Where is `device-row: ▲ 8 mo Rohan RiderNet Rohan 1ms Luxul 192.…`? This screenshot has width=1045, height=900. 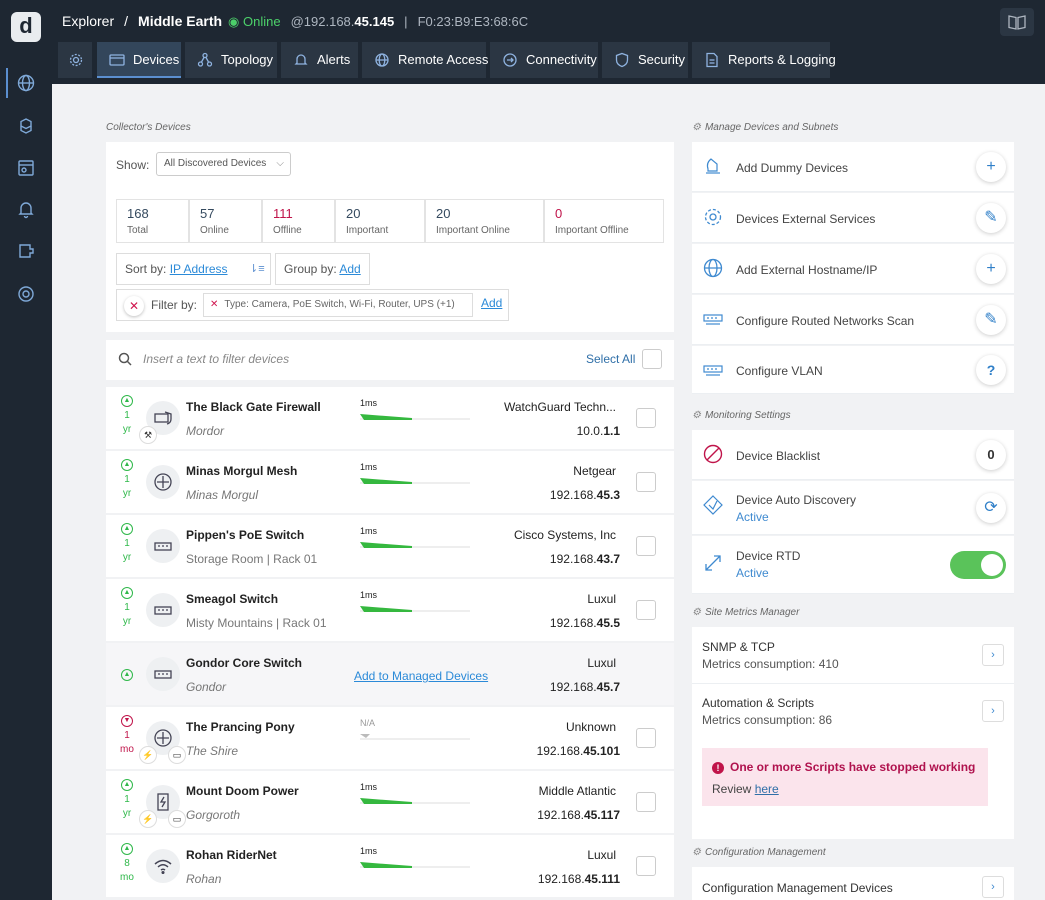 device-row: ▲ 8 mo Rohan RiderNet Rohan 1ms Luxul 192.… is located at coordinates (390, 866).